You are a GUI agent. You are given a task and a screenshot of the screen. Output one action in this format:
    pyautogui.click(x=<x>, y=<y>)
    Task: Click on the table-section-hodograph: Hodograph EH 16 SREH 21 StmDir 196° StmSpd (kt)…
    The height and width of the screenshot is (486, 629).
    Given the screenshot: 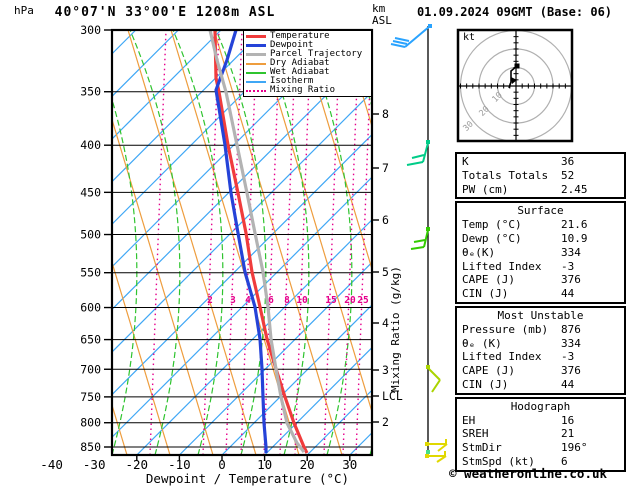 What is the action you would take?
    pyautogui.click(x=540, y=434)
    